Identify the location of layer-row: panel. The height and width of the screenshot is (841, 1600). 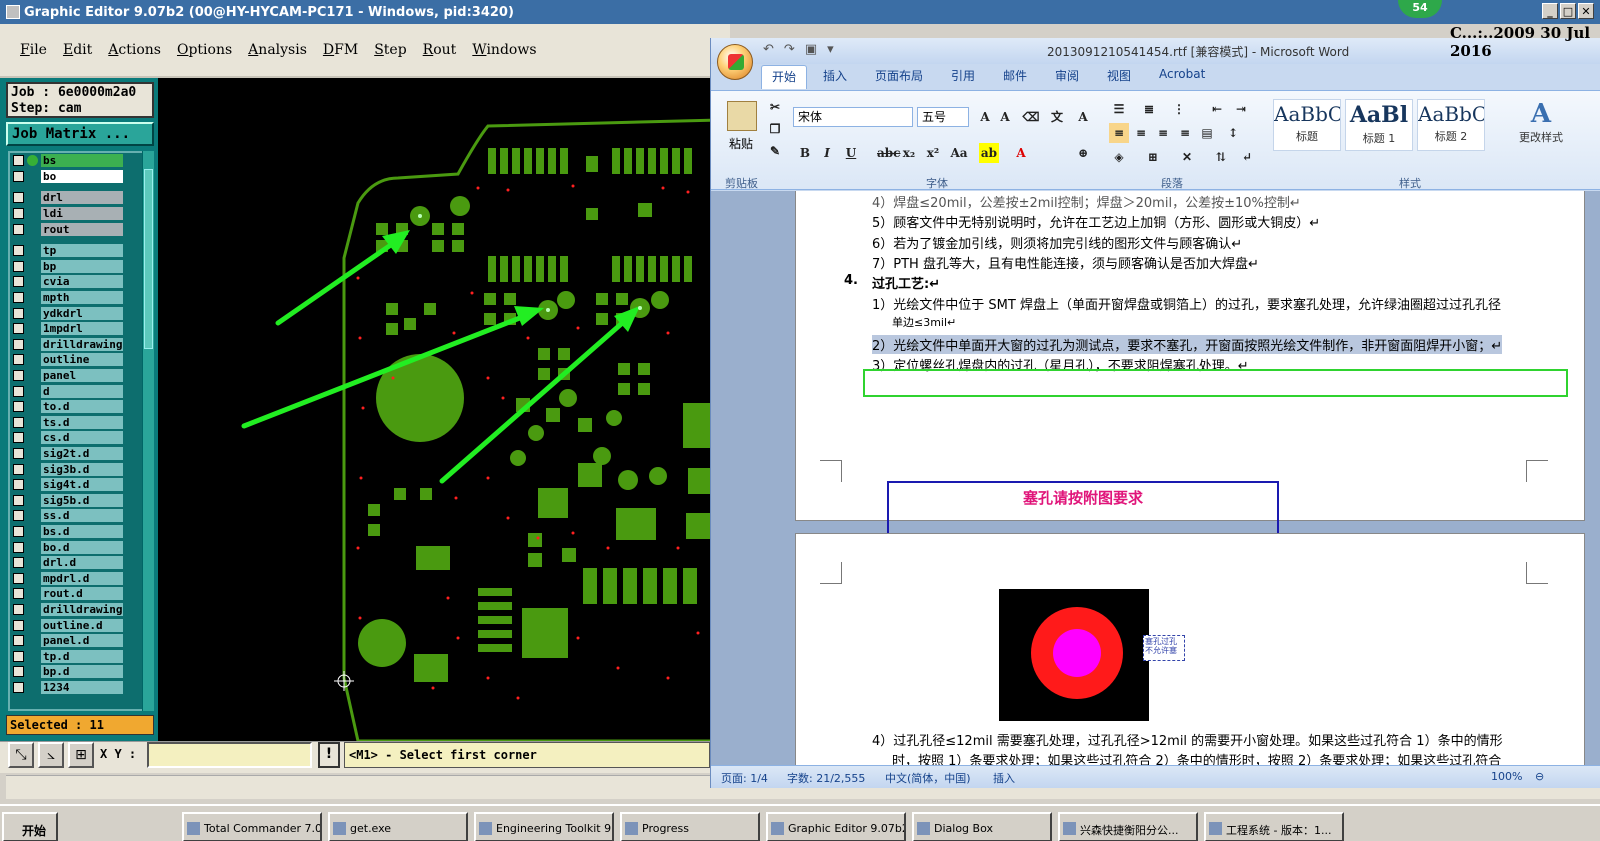
(78, 376).